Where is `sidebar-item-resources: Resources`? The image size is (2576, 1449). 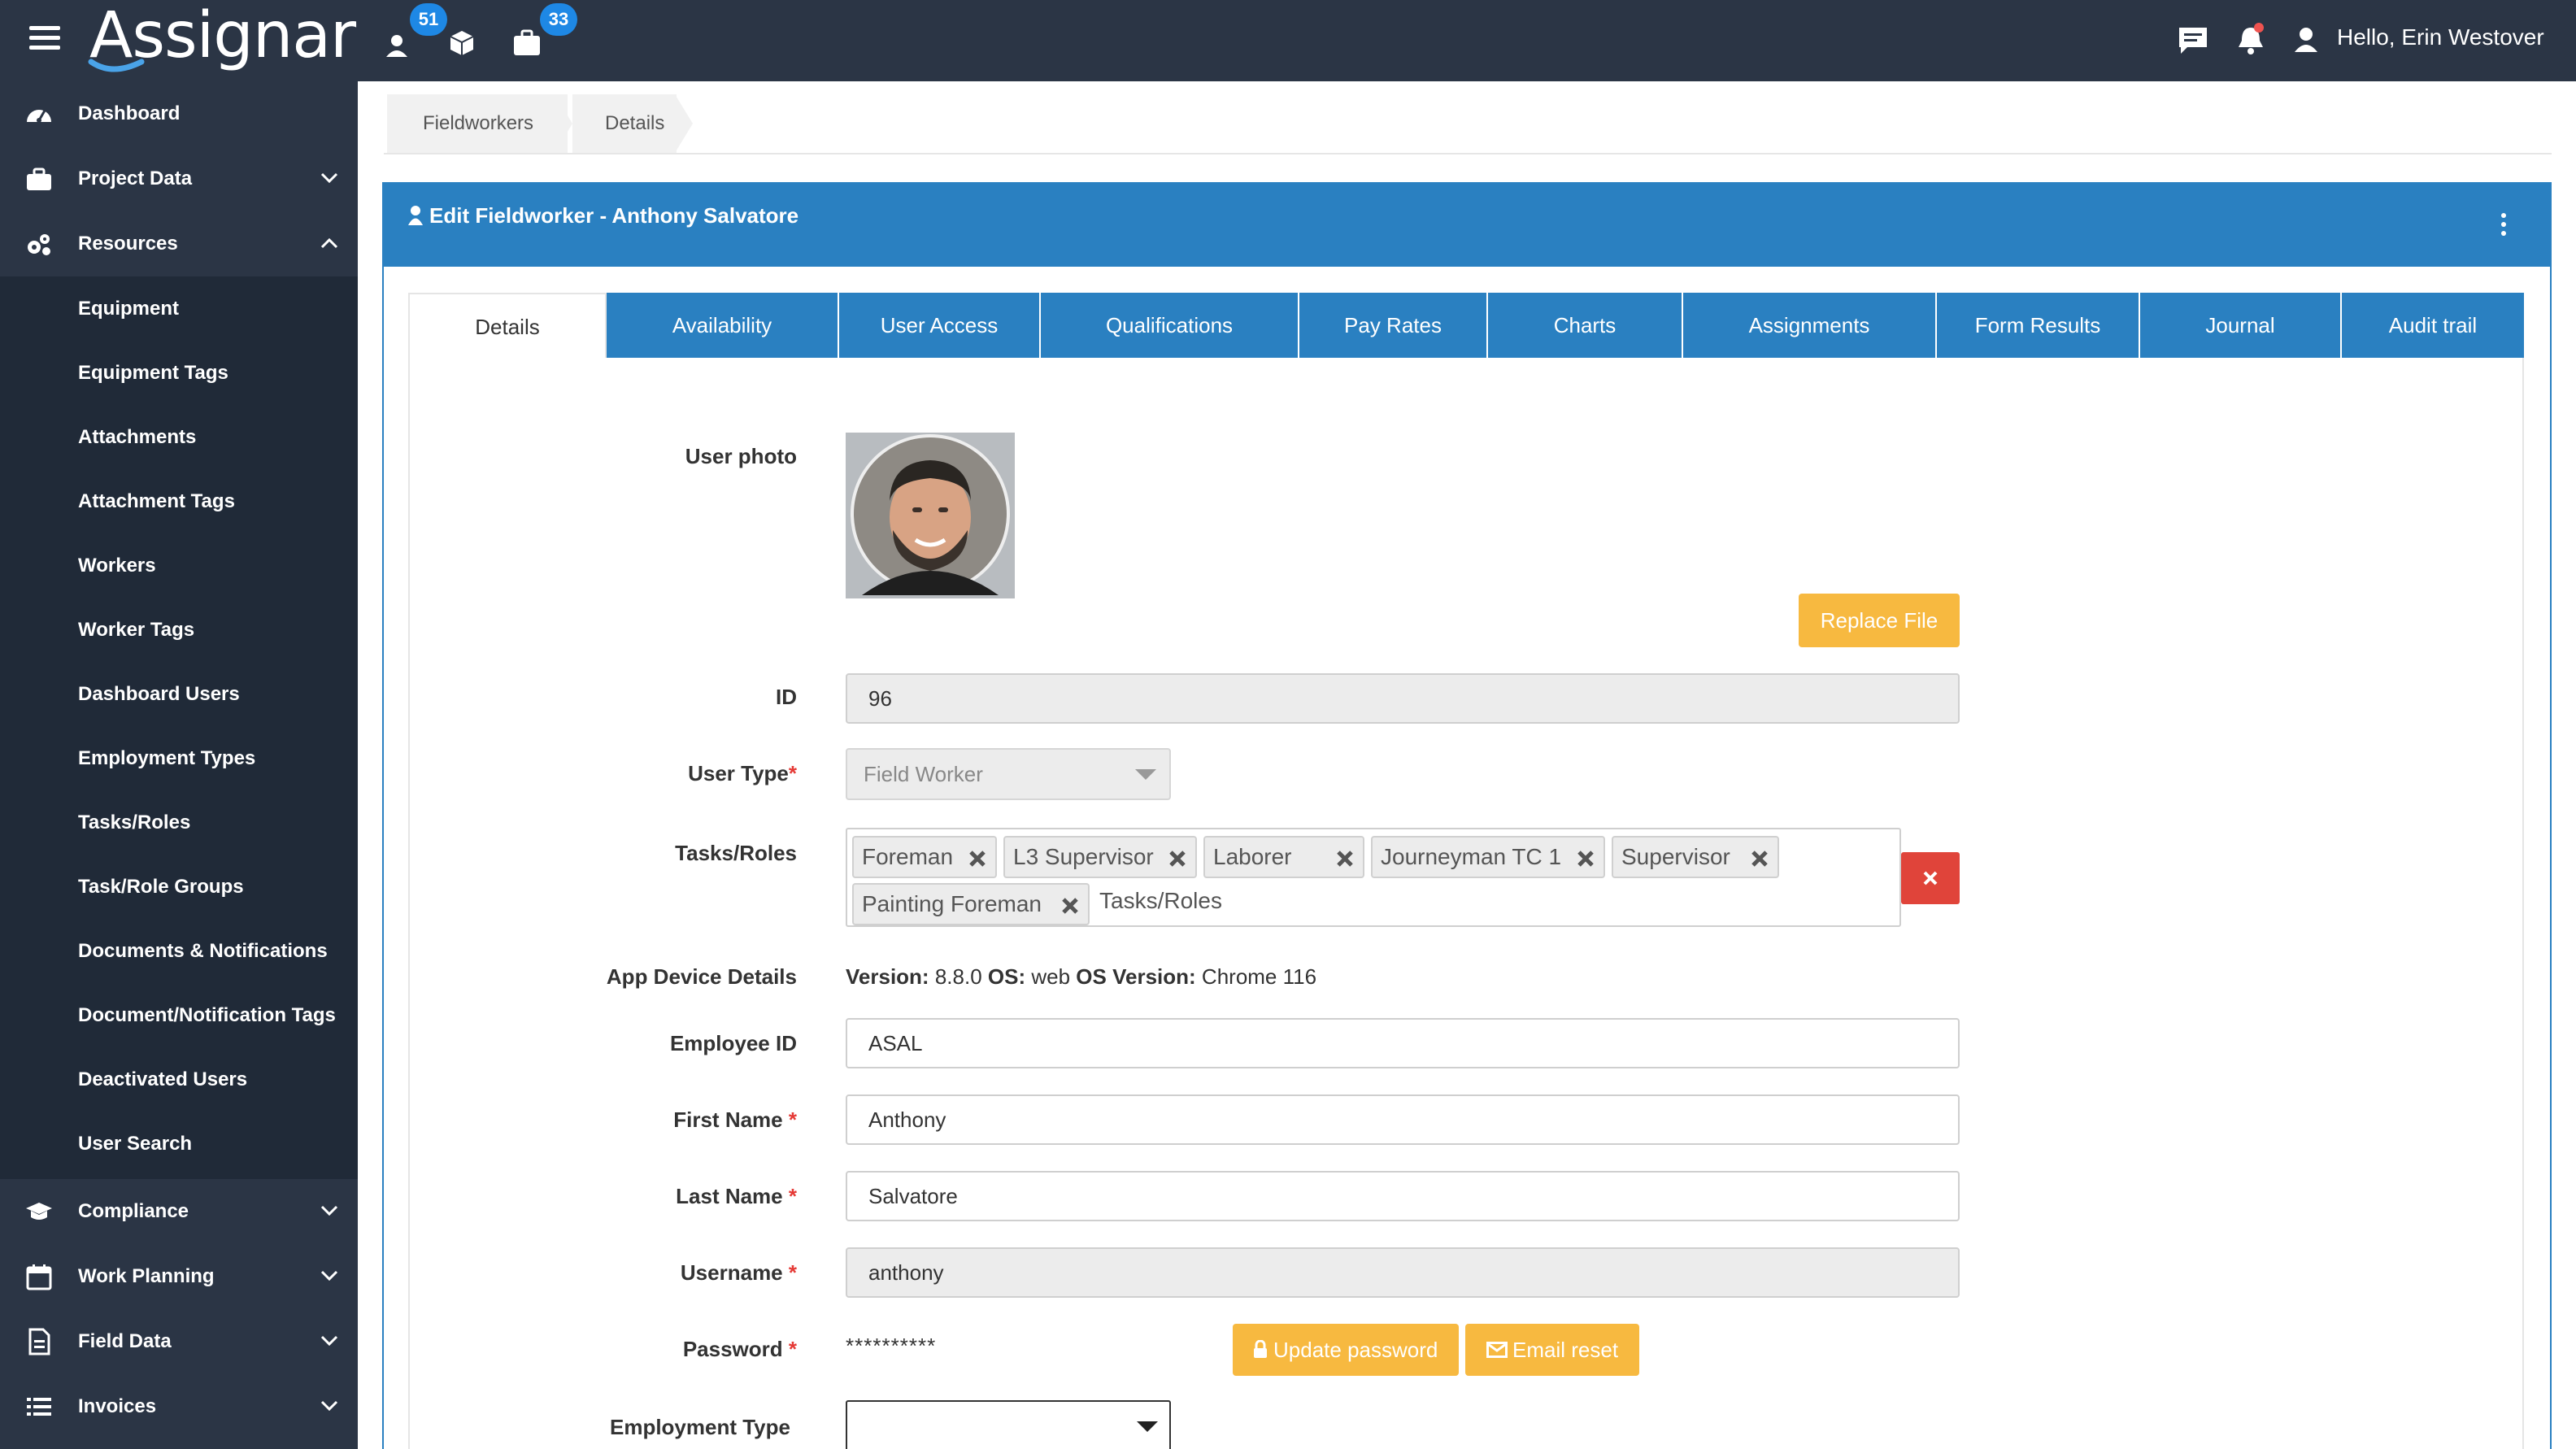
sidebar-item-resources: Resources is located at coordinates (179, 244).